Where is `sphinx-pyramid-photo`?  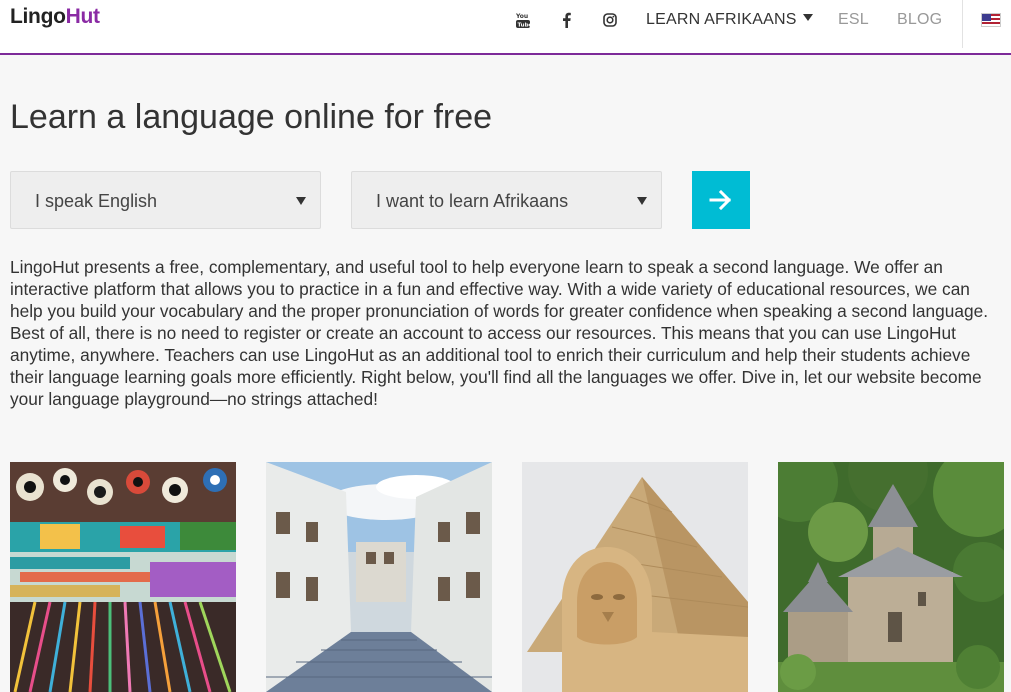
sphinx-pyramid-photo is located at coordinates (635, 577).